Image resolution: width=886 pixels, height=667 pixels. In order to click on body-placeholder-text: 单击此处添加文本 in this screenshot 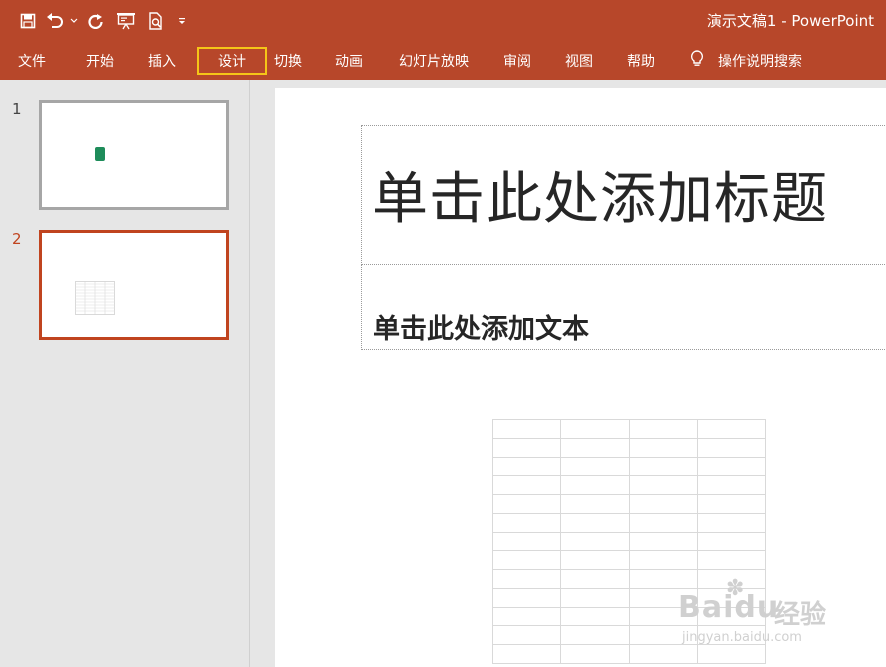, I will do `click(481, 329)`.